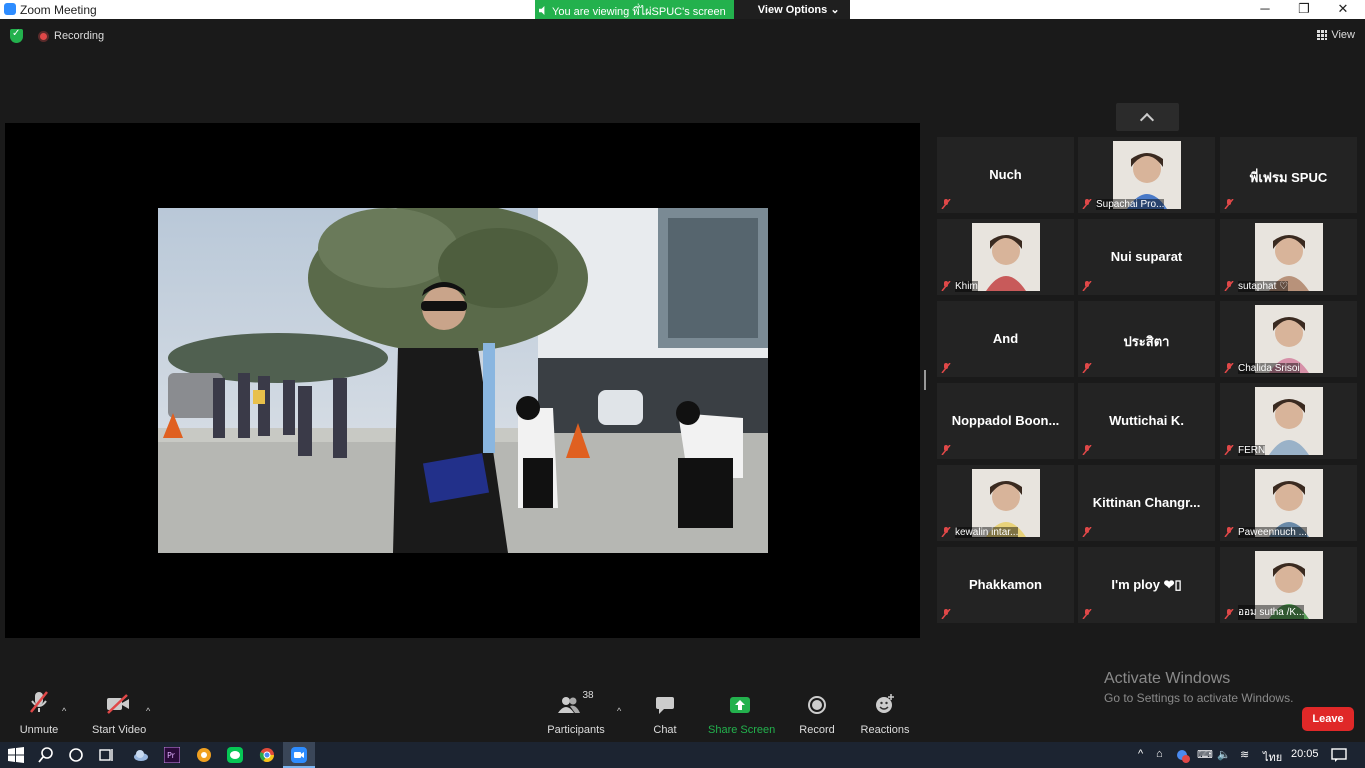  Describe the element at coordinates (64, 711) in the screenshot. I see `audio-options-caret-icon: ^` at that location.